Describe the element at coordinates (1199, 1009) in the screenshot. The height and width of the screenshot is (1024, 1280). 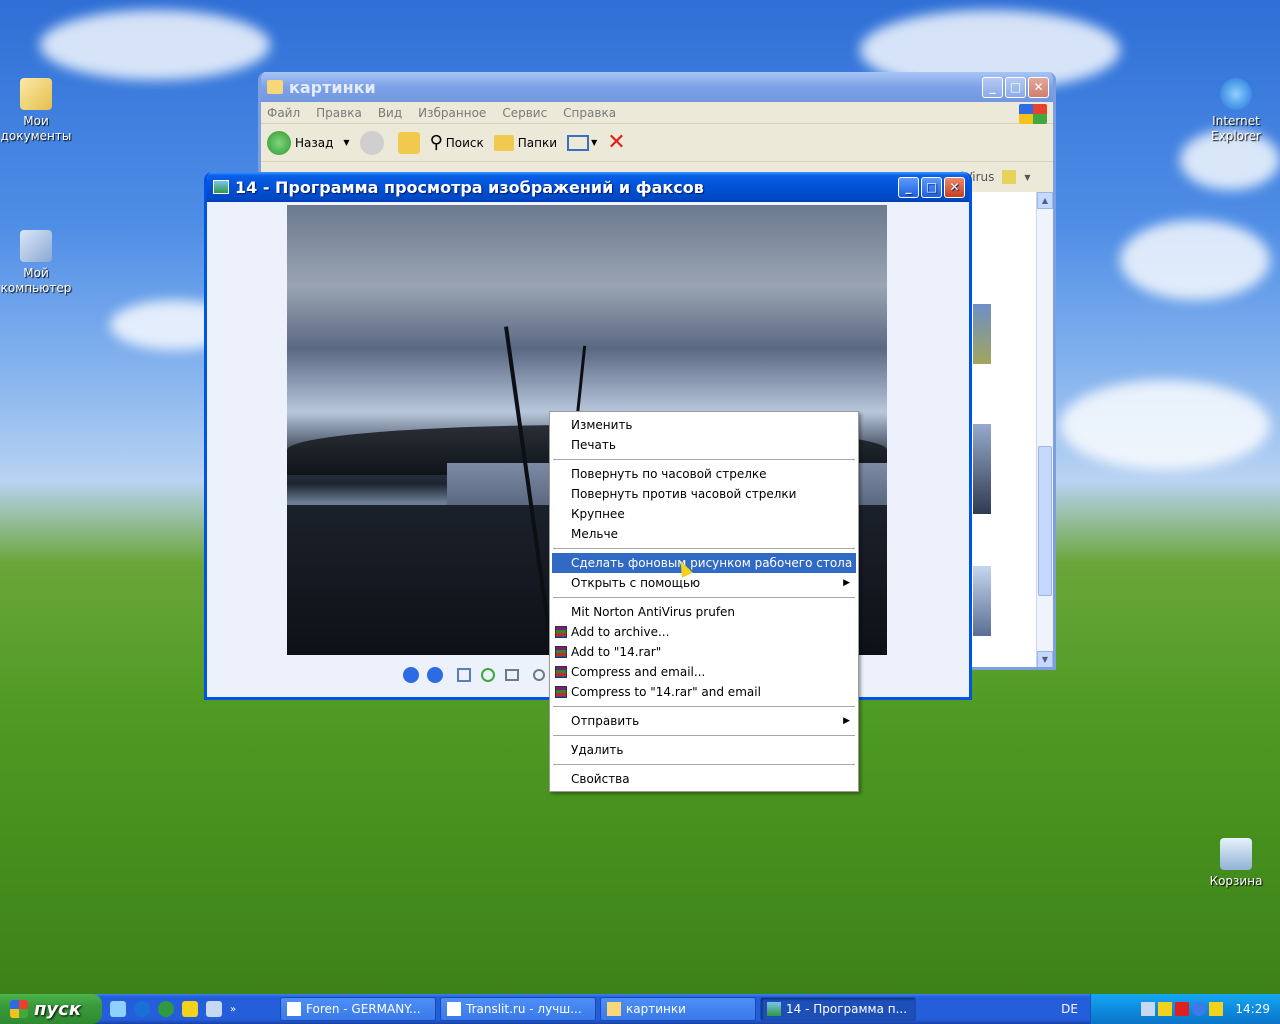
I see `tray-help-icon` at that location.